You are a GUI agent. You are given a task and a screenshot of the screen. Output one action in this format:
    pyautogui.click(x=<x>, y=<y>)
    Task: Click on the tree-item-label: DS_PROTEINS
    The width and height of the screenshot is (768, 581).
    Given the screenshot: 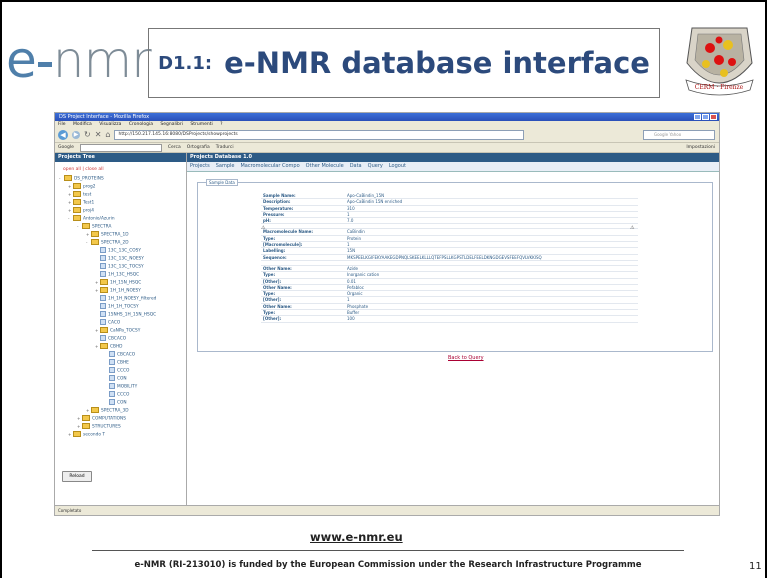 What is the action you would take?
    pyautogui.click(x=89, y=179)
    